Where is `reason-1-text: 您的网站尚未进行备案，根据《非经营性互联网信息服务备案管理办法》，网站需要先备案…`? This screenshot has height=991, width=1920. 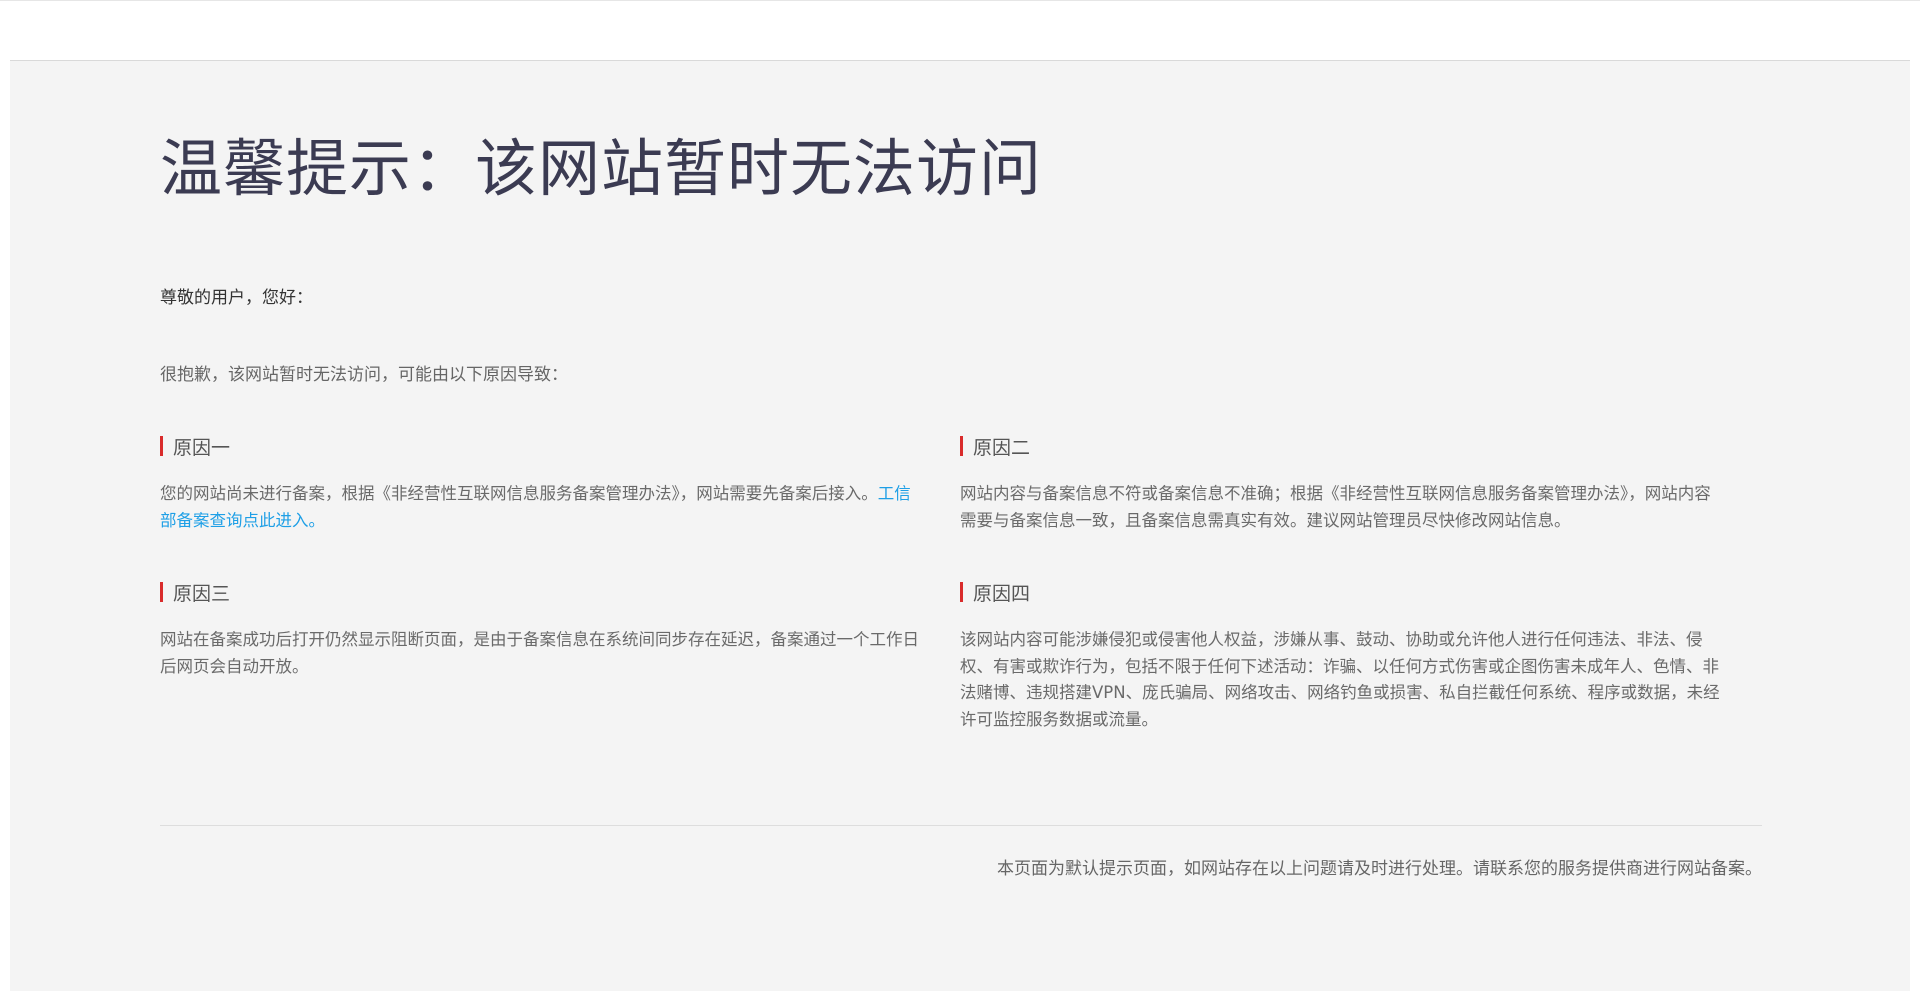 reason-1-text: 您的网站尚未进行备案，根据《非经营性互联网信息服务备案管理办法》，网站需要先备案… is located at coordinates (540, 507).